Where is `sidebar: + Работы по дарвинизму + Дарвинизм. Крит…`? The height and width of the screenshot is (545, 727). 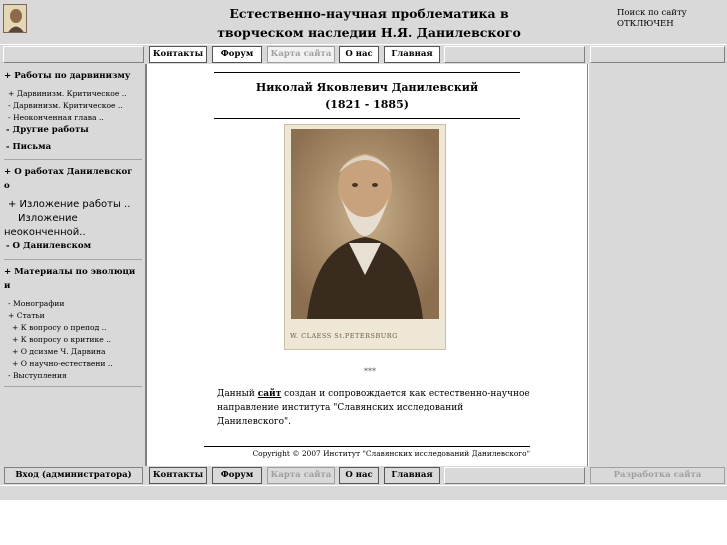 sidebar: + Работы по дарвинизму + Дарвинизм. Крит… is located at coordinates (73, 265).